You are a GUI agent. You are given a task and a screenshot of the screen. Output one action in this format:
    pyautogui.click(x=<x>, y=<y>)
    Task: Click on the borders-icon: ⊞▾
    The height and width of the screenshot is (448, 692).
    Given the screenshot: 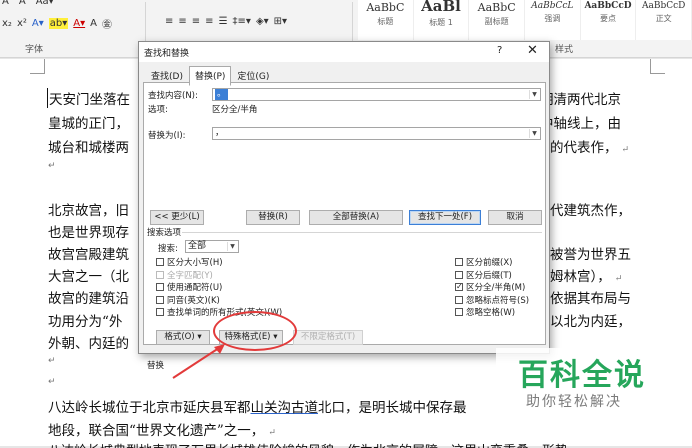 What is the action you would take?
    pyautogui.click(x=280, y=21)
    